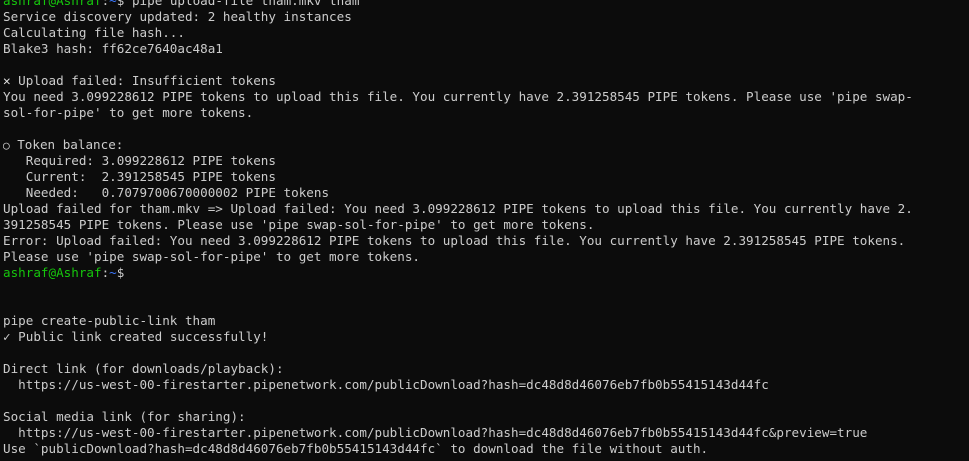 Image resolution: width=969 pixels, height=461 pixels. Describe the element at coordinates (6, 145) in the screenshot. I see `money-bag-icon: ◯` at that location.